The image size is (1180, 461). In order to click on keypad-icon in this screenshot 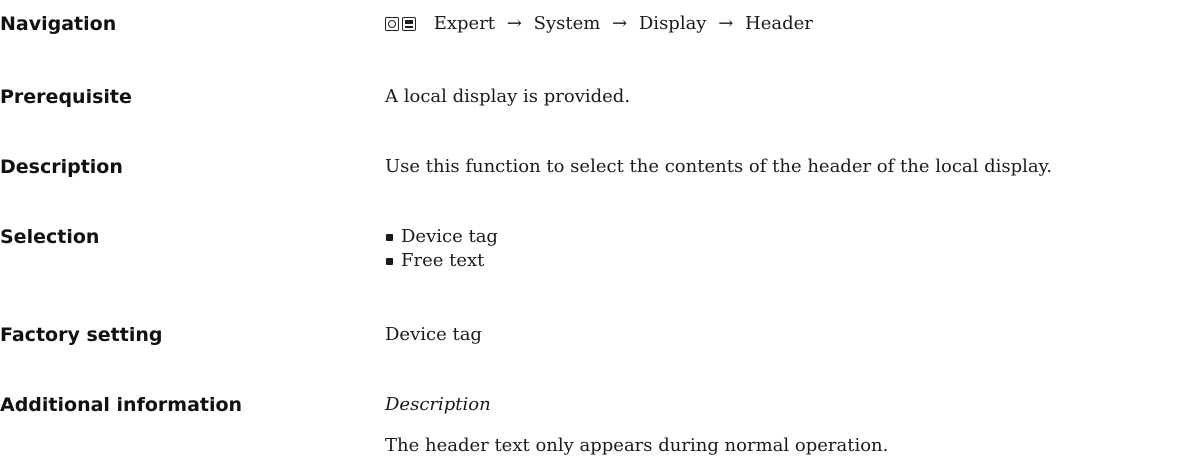, I will do `click(392, 24)`.